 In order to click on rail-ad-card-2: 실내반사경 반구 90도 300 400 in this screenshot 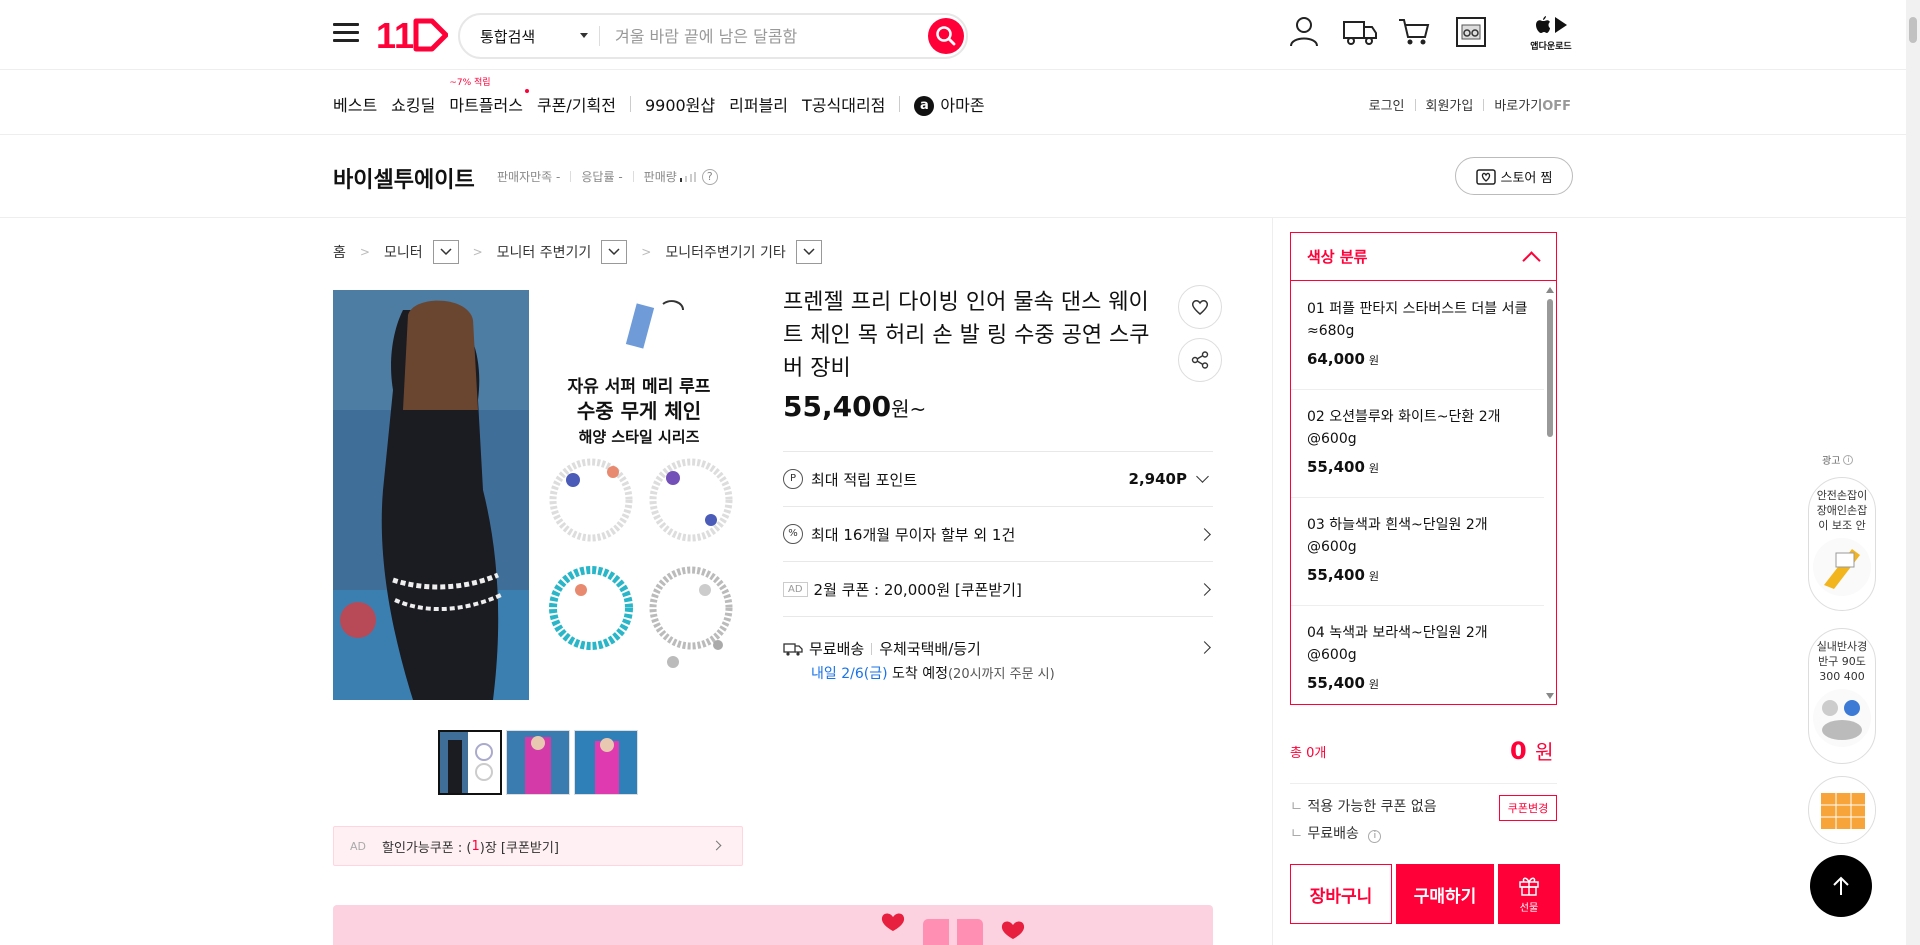, I will do `click(1842, 696)`.